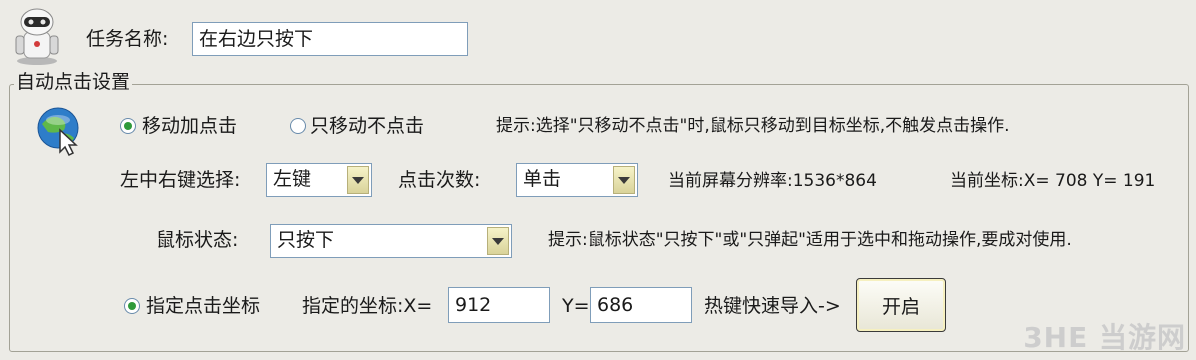 The image size is (1196, 360). I want to click on mouse-button-label: 左中右键选择:, so click(180, 180).